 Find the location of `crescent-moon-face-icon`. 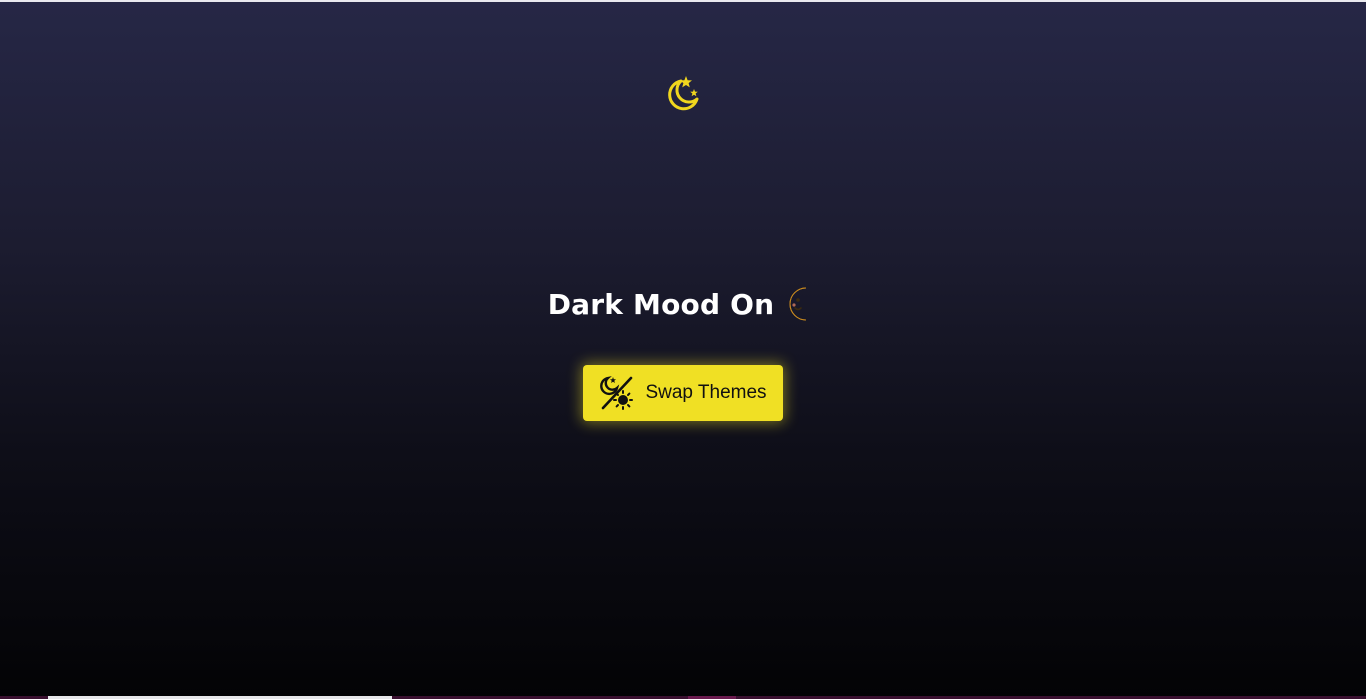

crescent-moon-face-icon is located at coordinates (801, 304).